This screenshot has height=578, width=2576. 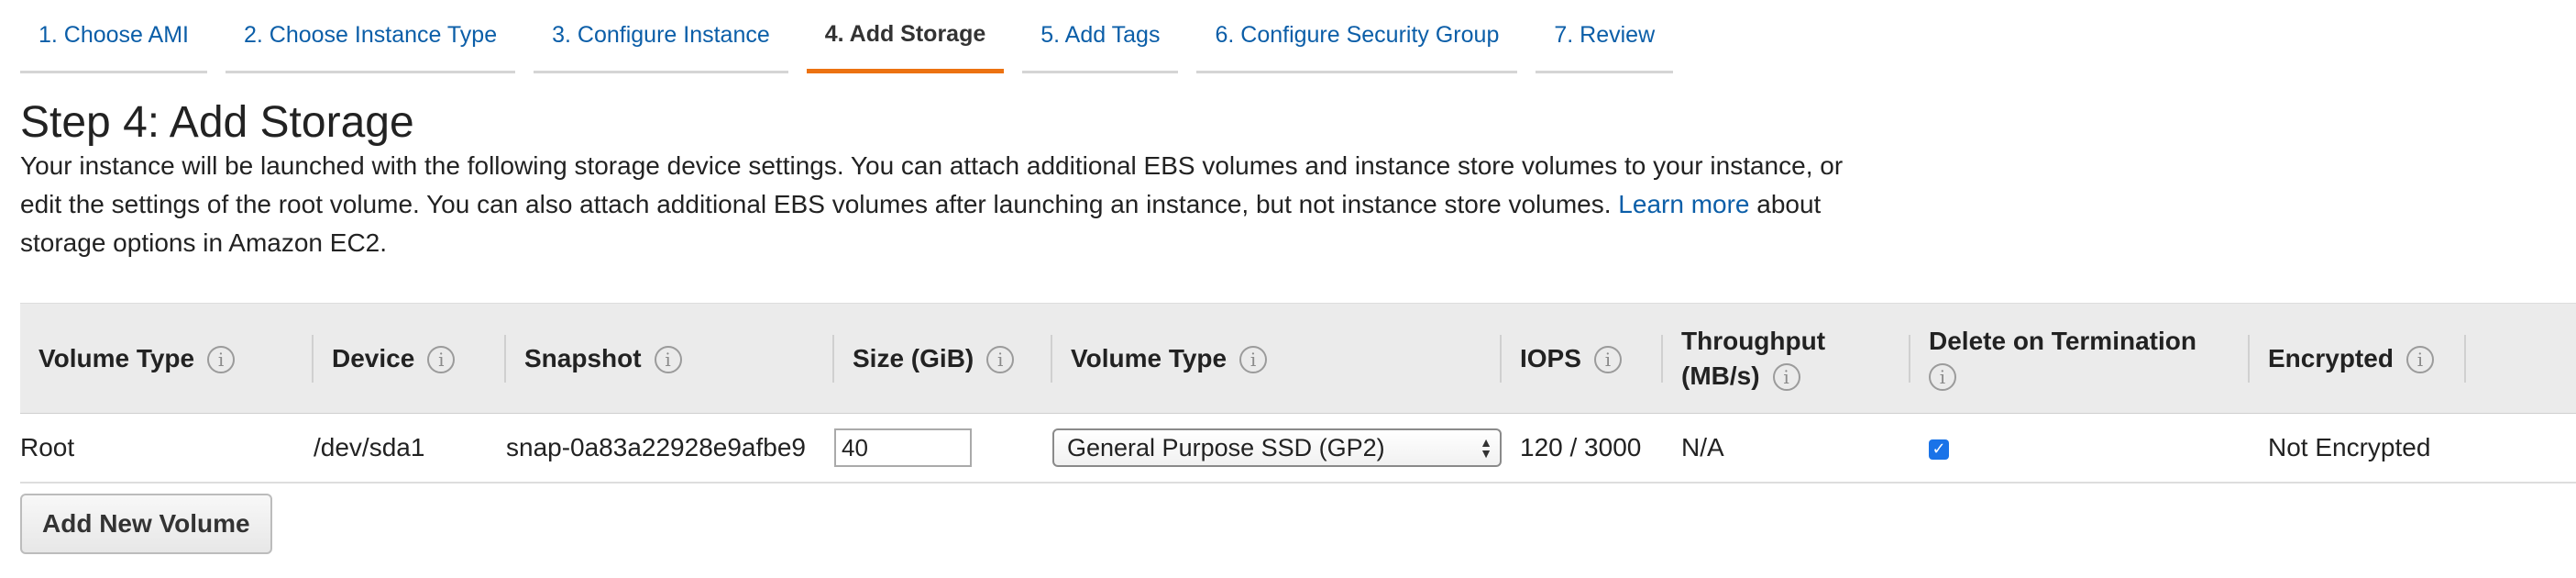 What do you see at coordinates (2331, 357) in the screenshot?
I see `header-label: Encrypted` at bounding box center [2331, 357].